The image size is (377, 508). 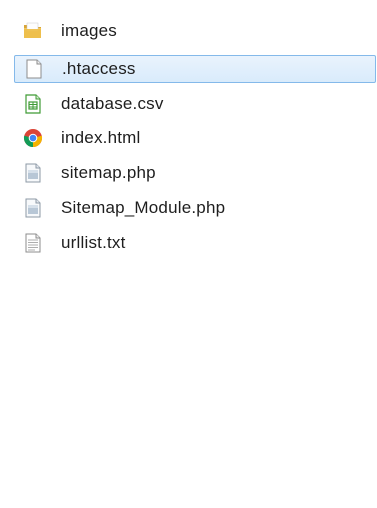 I want to click on file-row-htaccess: .htaccess, so click(x=195, y=69).